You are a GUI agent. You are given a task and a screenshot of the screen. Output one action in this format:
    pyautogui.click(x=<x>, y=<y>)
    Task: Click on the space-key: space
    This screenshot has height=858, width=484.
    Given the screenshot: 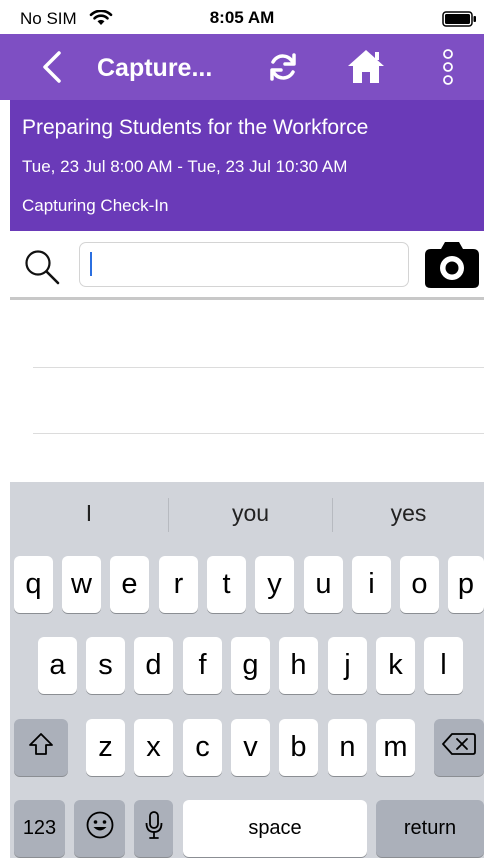 What is the action you would take?
    pyautogui.click(x=275, y=828)
    